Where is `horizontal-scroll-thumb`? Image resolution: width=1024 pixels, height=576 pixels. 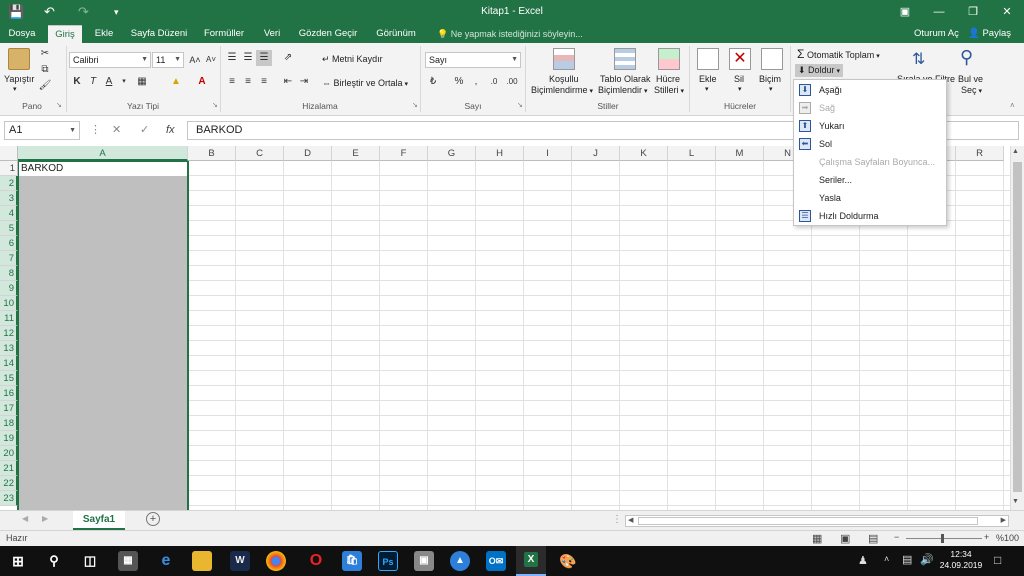
horizontal-scroll-thumb is located at coordinates (808, 521).